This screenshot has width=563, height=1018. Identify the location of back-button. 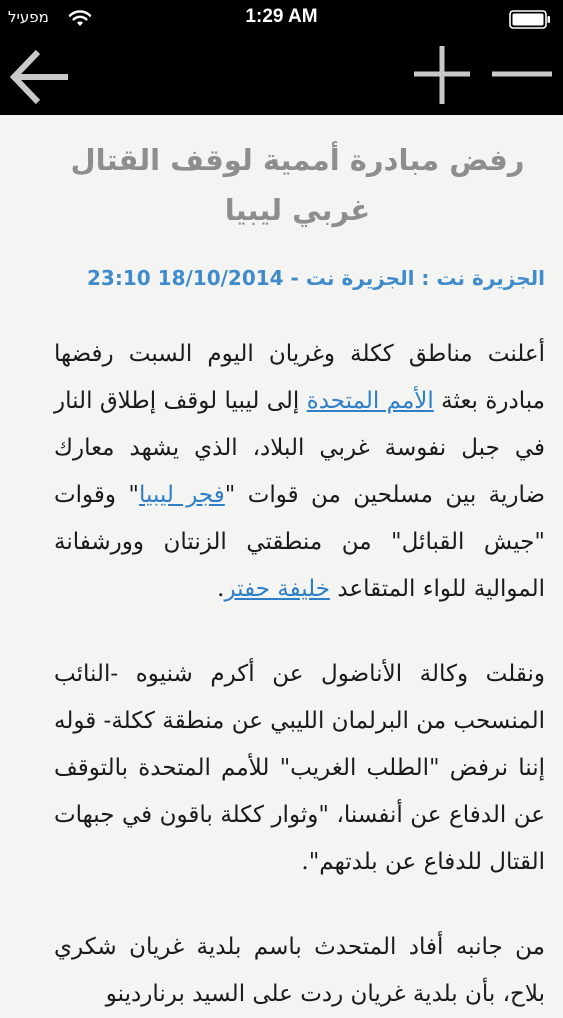
(41, 77).